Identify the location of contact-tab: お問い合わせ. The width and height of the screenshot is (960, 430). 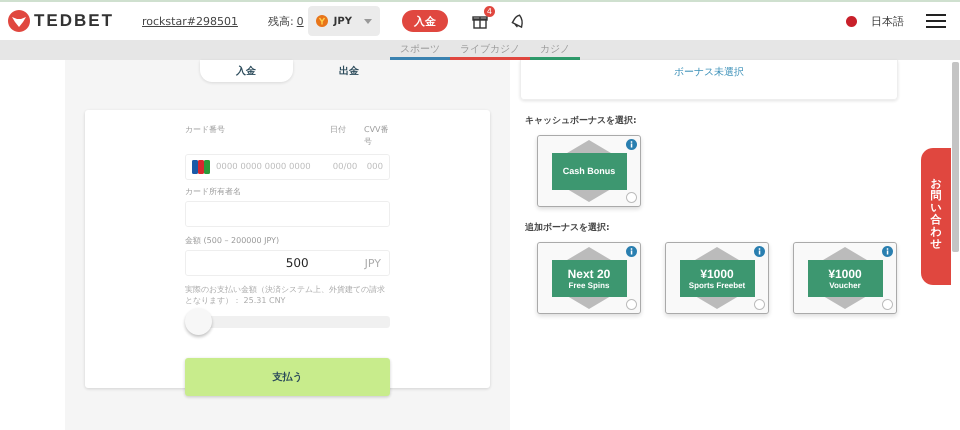
(936, 216).